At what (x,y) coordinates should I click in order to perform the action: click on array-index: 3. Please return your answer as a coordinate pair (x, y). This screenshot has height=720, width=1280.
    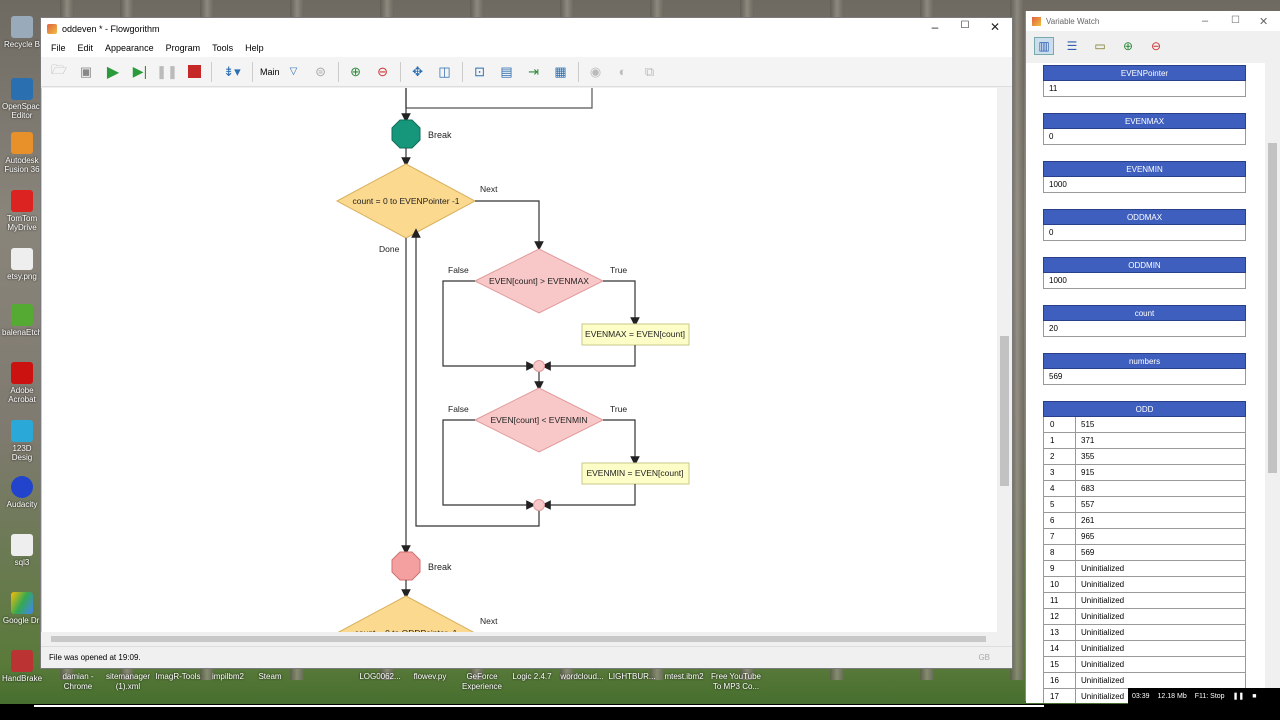
    Looking at the image, I should click on (1060, 472).